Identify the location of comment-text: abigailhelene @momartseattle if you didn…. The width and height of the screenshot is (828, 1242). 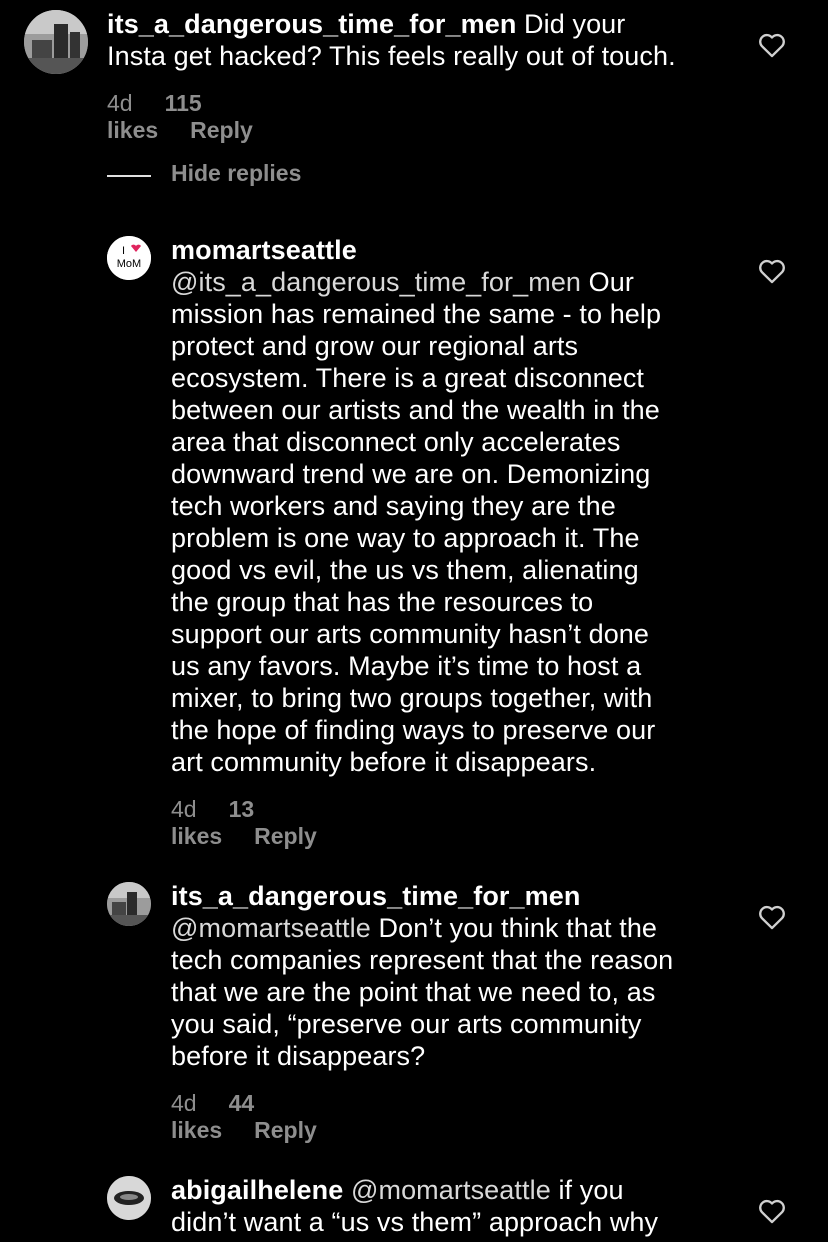
(451, 1206).